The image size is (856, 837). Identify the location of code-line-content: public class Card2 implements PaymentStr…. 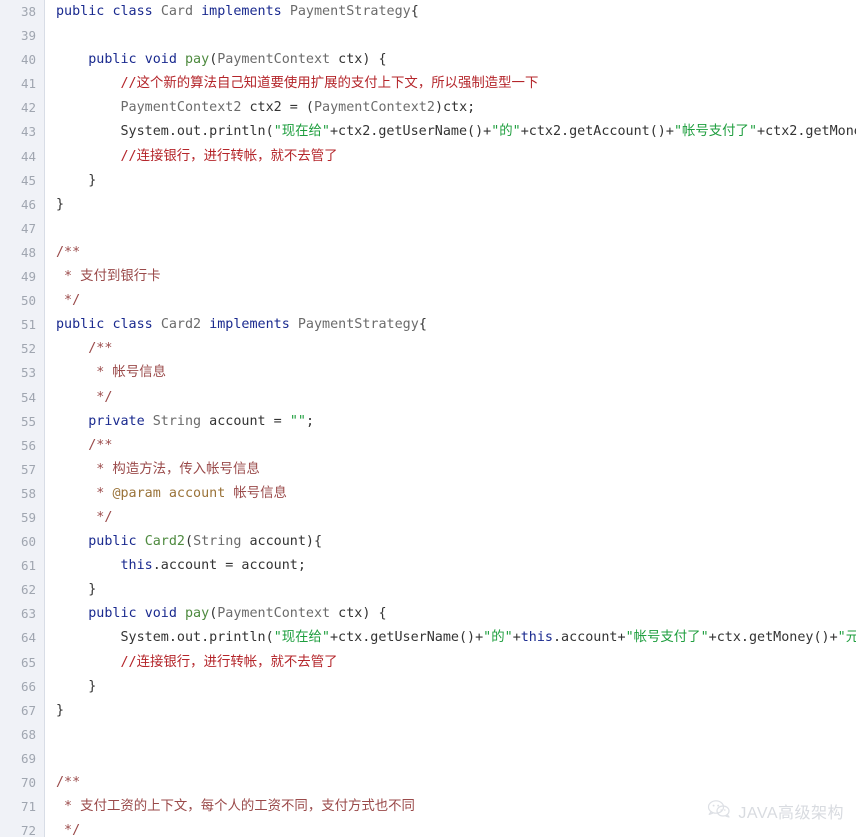
(450, 325).